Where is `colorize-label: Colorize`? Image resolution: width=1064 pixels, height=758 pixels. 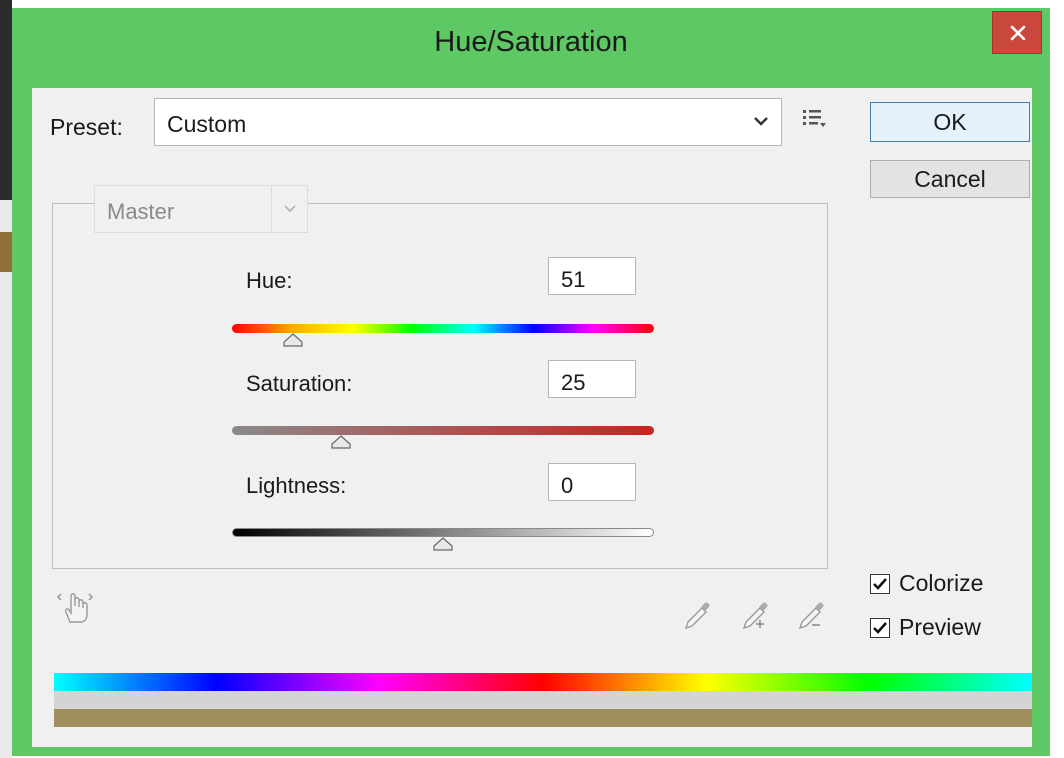 colorize-label: Colorize is located at coordinates (941, 583).